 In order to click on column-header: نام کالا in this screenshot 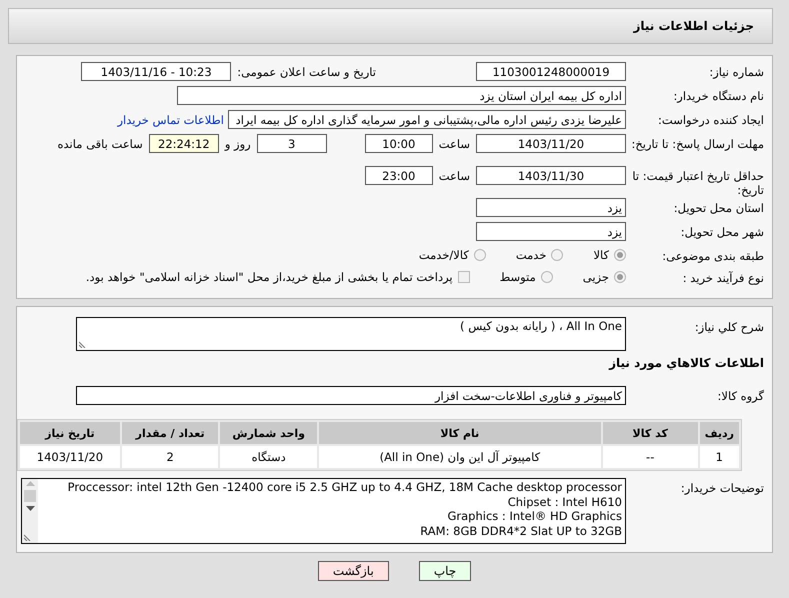, I will do `click(459, 433)`.